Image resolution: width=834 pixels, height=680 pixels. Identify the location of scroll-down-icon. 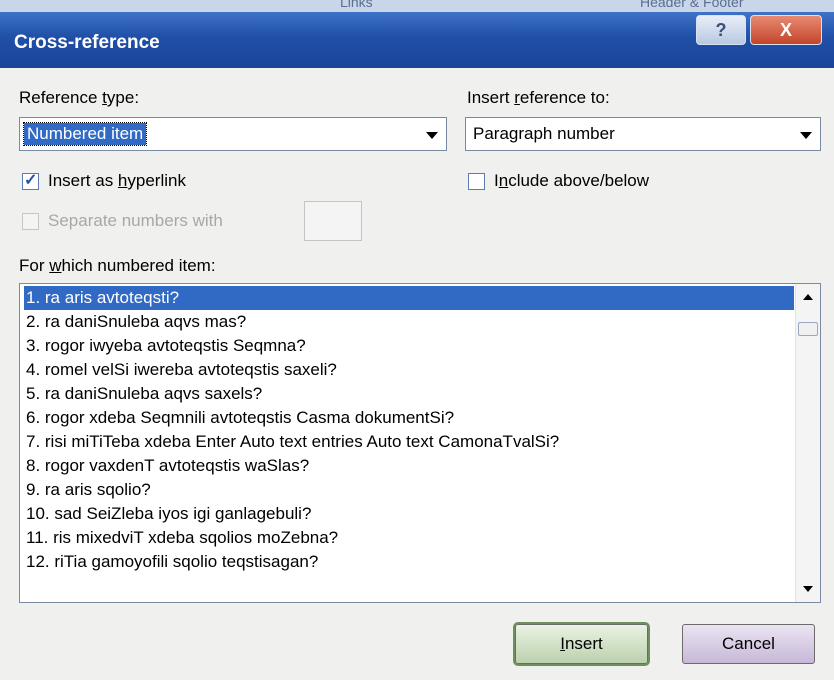
(808, 589).